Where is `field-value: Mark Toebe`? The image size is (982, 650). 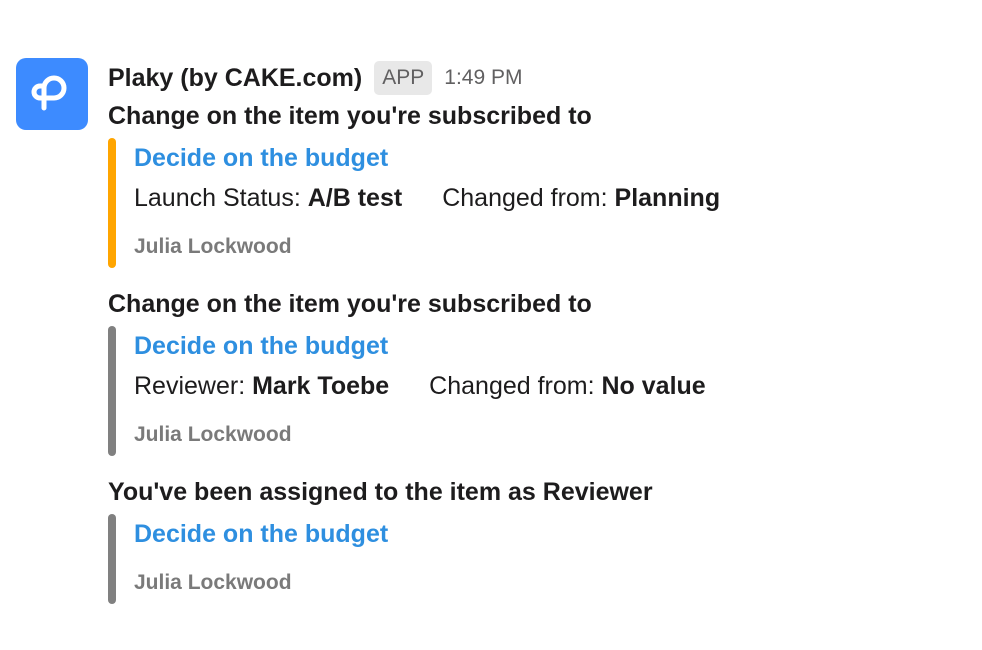
field-value: Mark Toebe is located at coordinates (321, 386).